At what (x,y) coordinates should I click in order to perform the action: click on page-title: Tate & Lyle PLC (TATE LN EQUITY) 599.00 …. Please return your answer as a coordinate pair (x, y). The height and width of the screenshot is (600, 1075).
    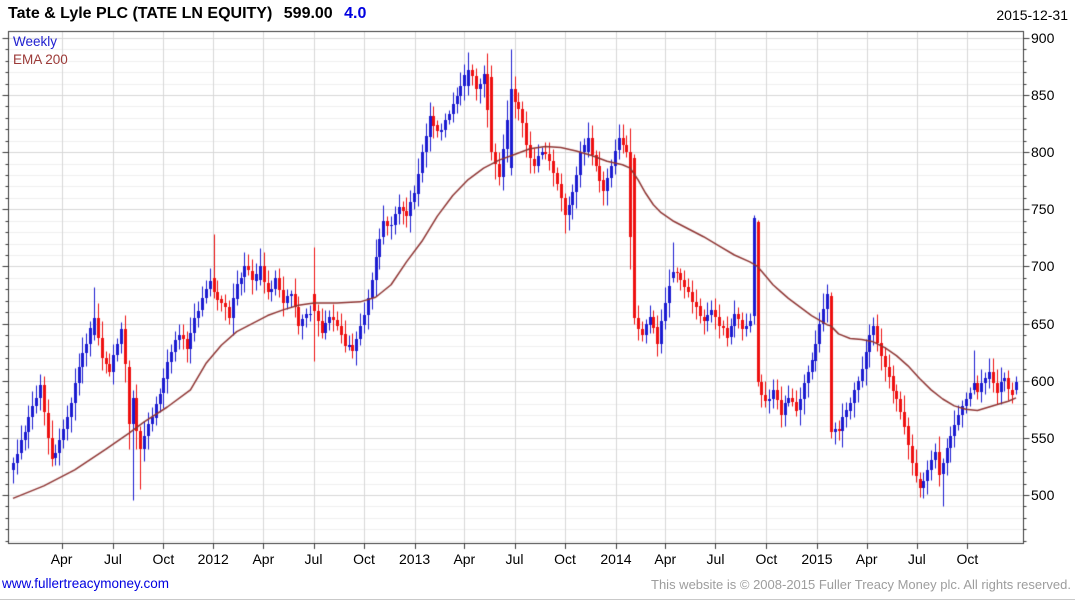
    Looking at the image, I should click on (187, 14).